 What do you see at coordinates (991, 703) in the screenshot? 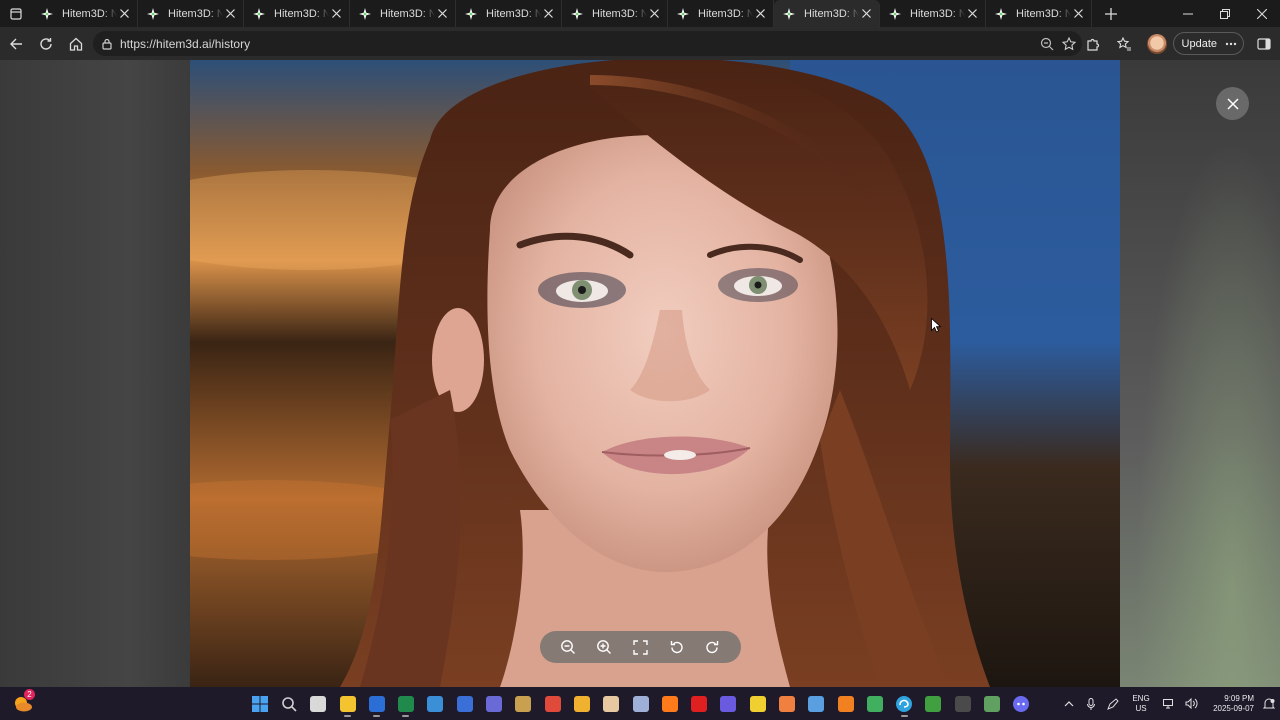
I see `taskbar-app-app-hat` at bounding box center [991, 703].